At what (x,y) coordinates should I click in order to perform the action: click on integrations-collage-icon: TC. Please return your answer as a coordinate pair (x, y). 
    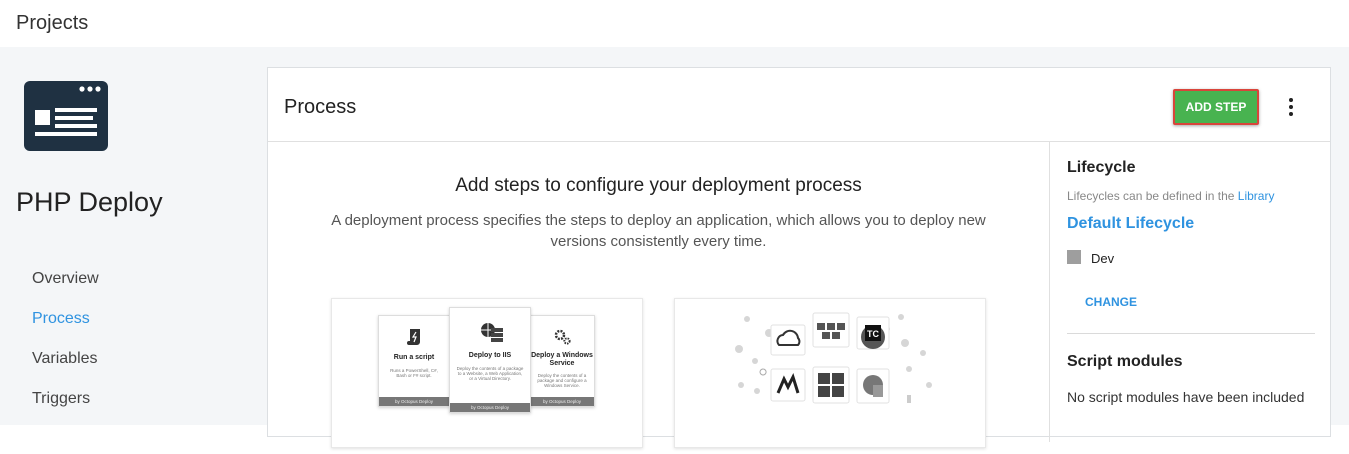
    Looking at the image, I should click on (833, 358).